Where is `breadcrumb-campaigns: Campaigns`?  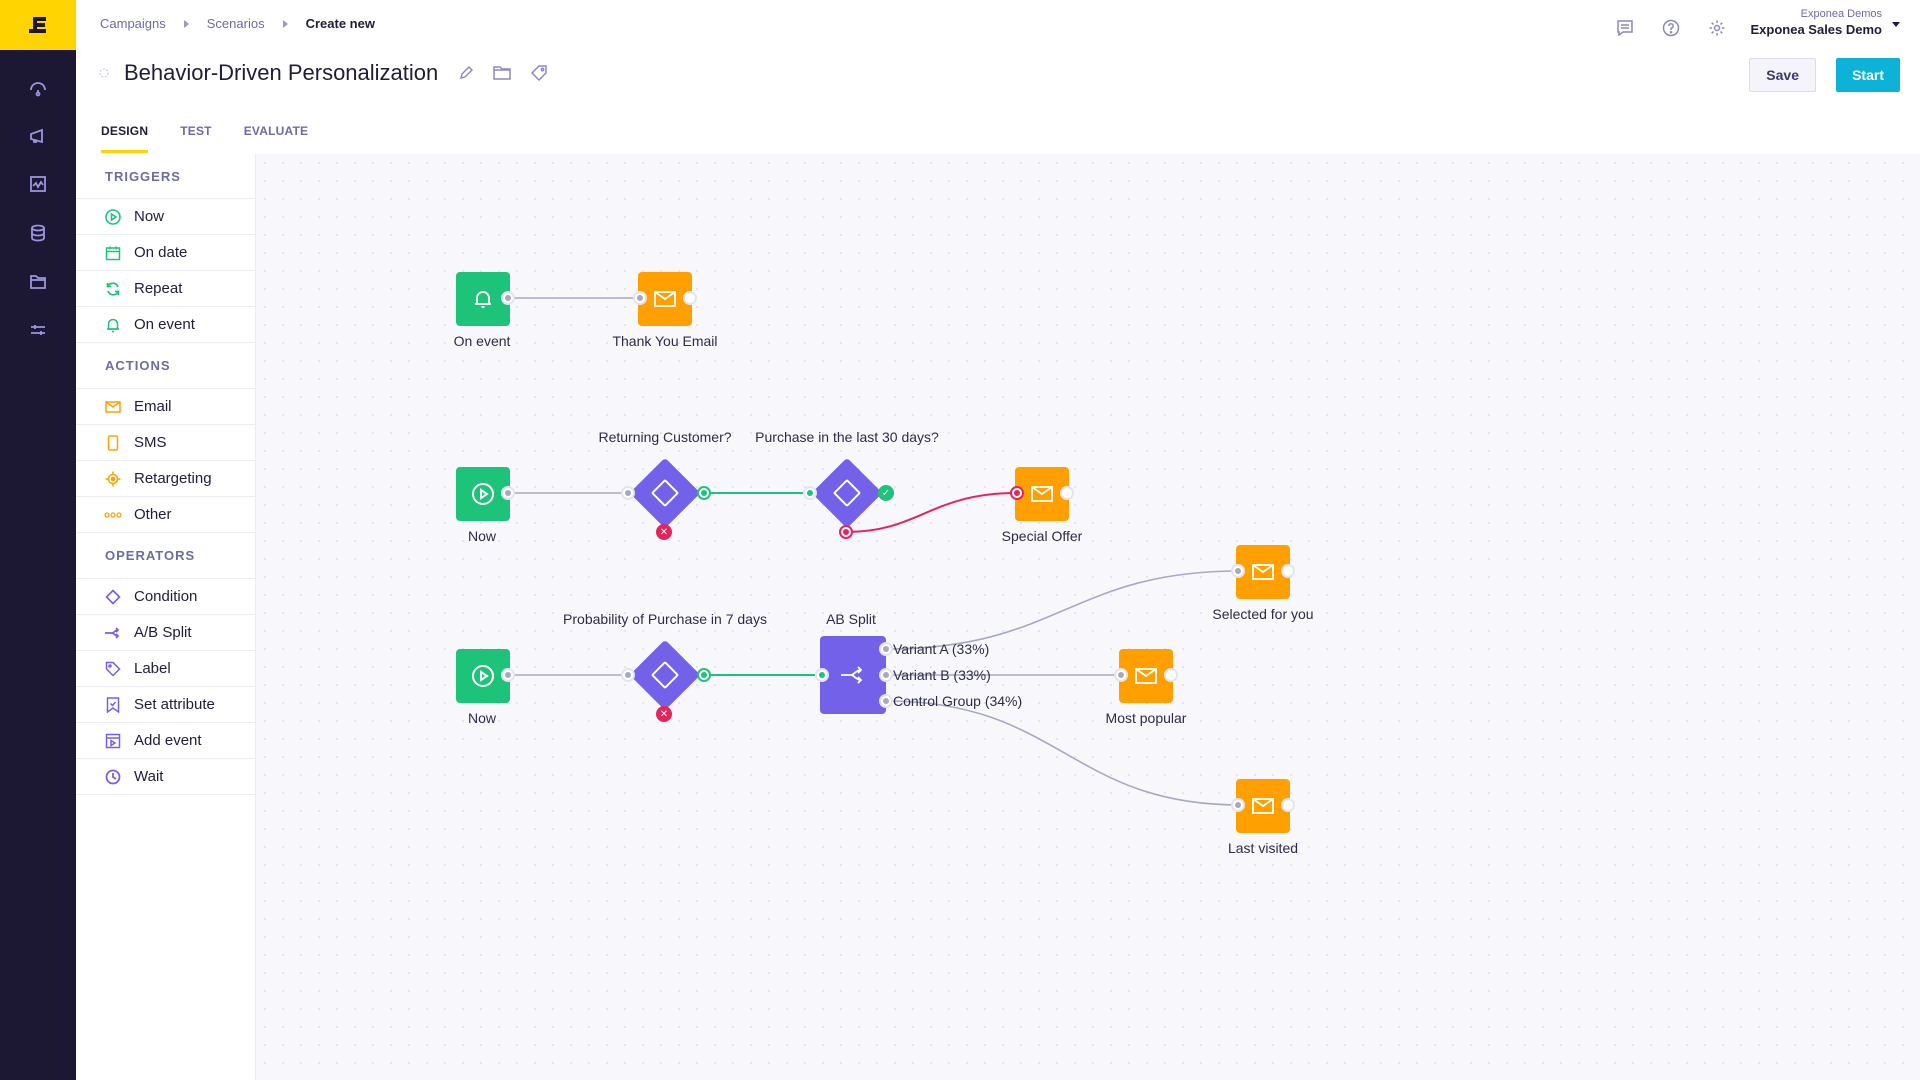 breadcrumb-campaigns: Campaigns is located at coordinates (133, 23).